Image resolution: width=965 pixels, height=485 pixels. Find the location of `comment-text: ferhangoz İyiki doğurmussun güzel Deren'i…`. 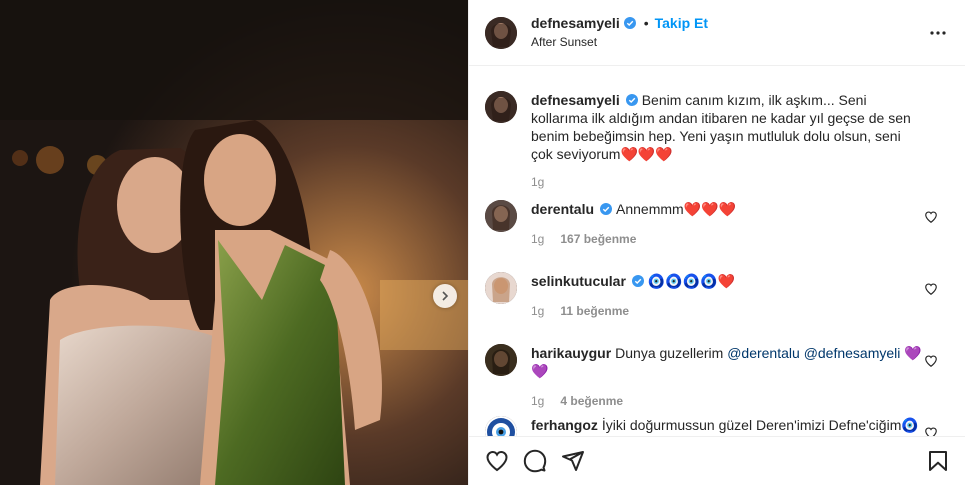

comment-text: ferhangoz İyiki doğurmussun güzel Deren'i… is located at coordinates (740, 426).